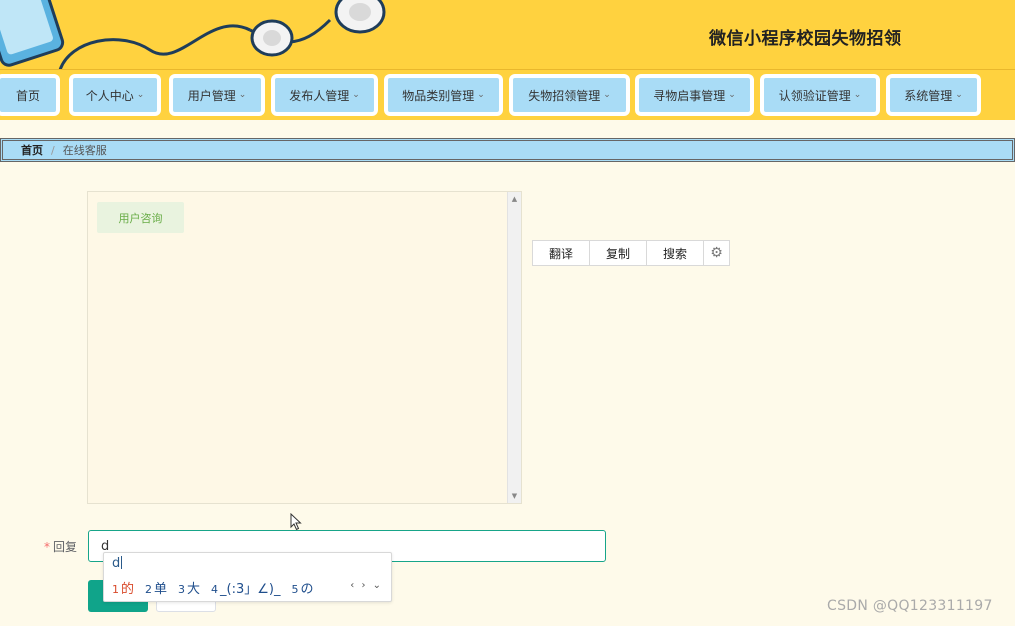 The image size is (1015, 626). Describe the element at coordinates (247, 577) in the screenshot. I see `ime-candidate-popup: d 1的 2单 3大 4 _(:3」∠)_ 5の ‹ › ⌄` at that location.